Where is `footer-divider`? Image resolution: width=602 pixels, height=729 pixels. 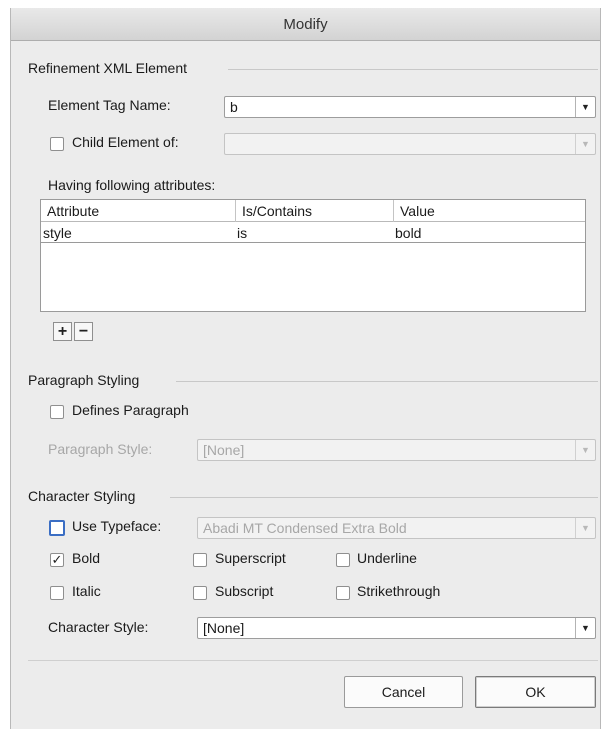 footer-divider is located at coordinates (313, 660).